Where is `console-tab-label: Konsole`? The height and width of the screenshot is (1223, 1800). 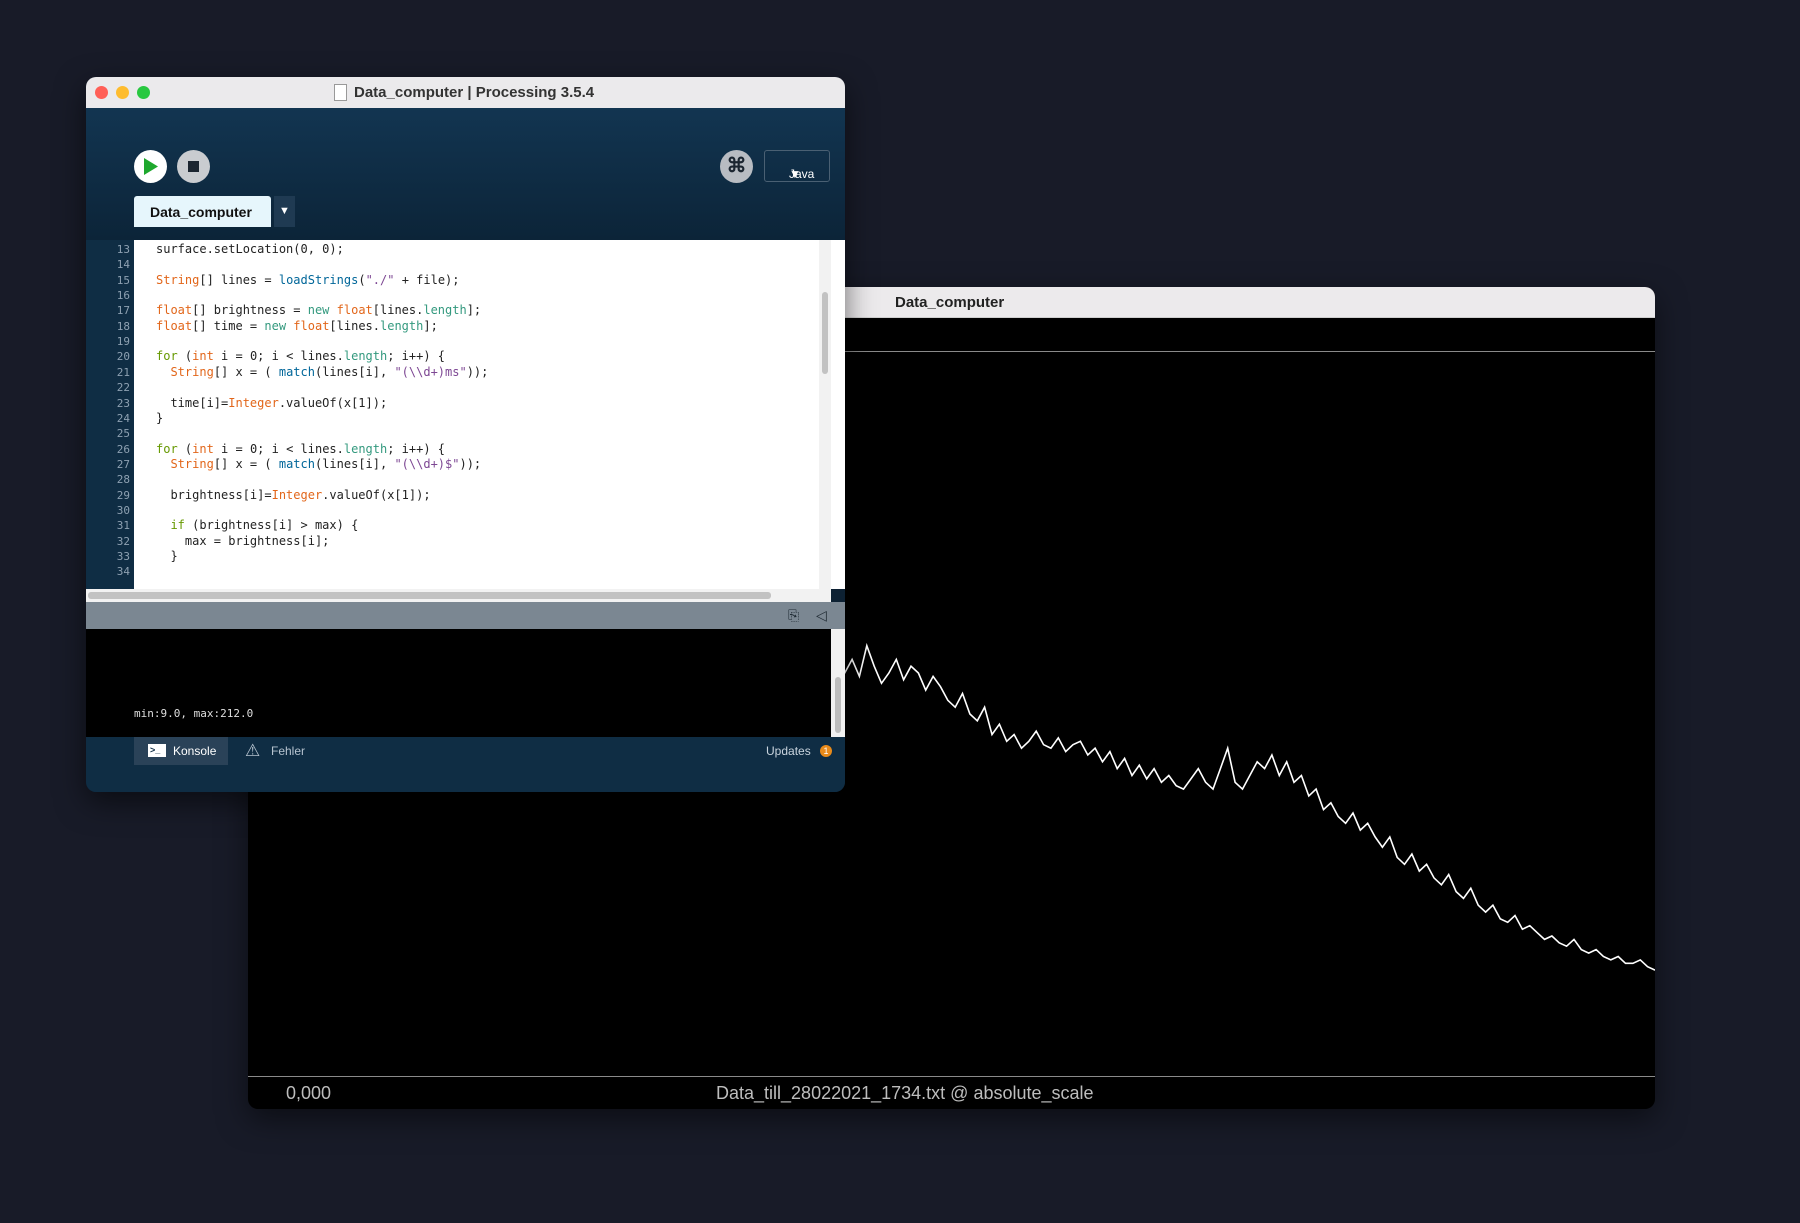 console-tab-label: Konsole is located at coordinates (195, 751).